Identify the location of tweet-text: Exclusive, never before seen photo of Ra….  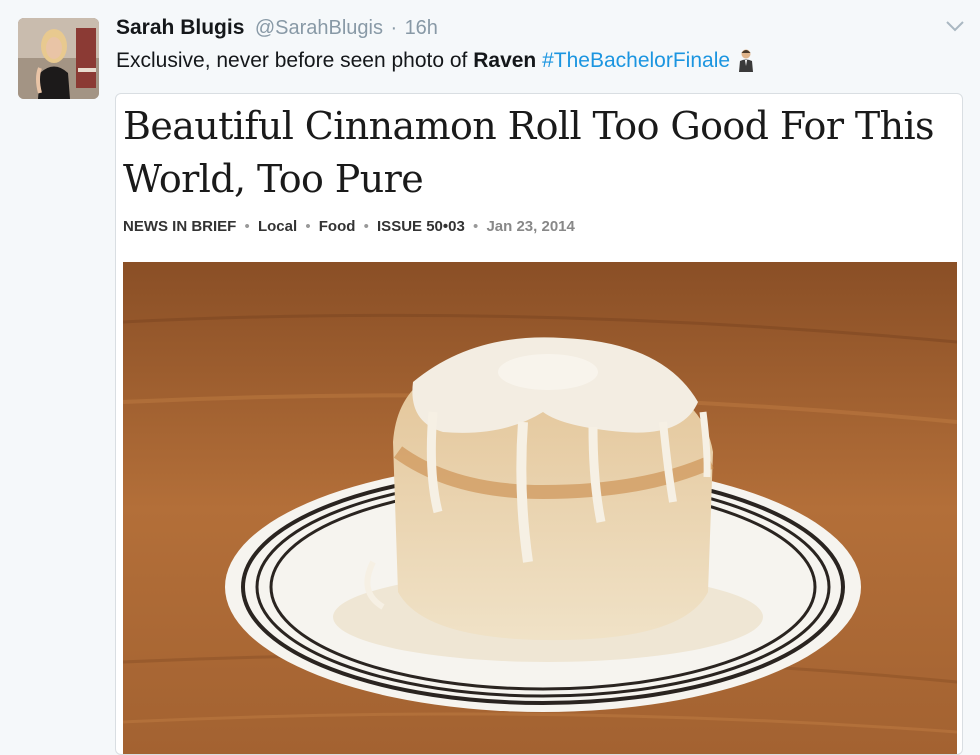
(436, 61).